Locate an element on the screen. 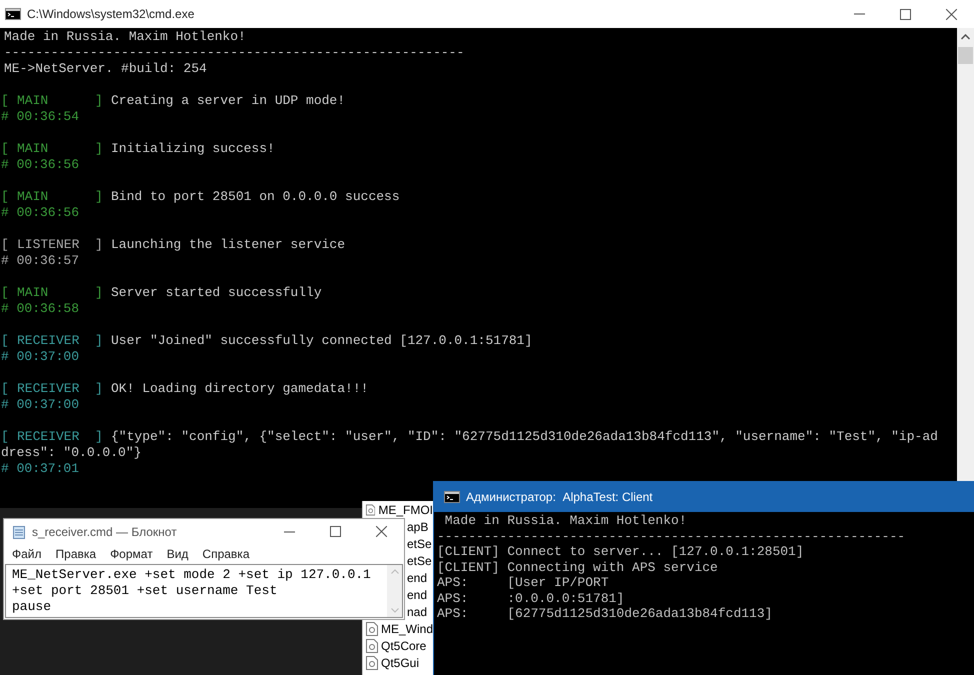  window-title: s_receiver.cmd — Блокнот is located at coordinates (104, 532).